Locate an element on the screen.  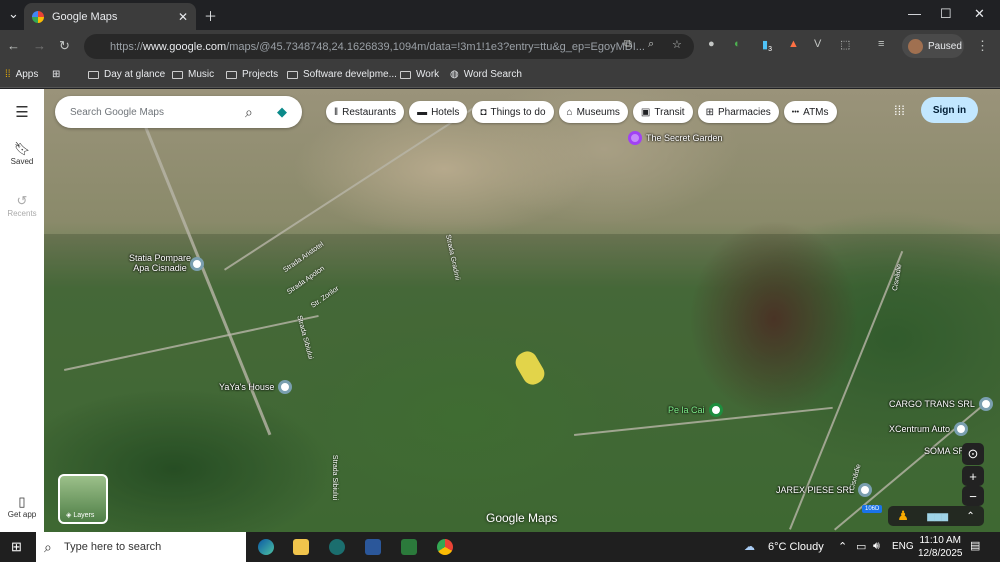
close-window-button: ✕ is located at coordinates (979, 14).